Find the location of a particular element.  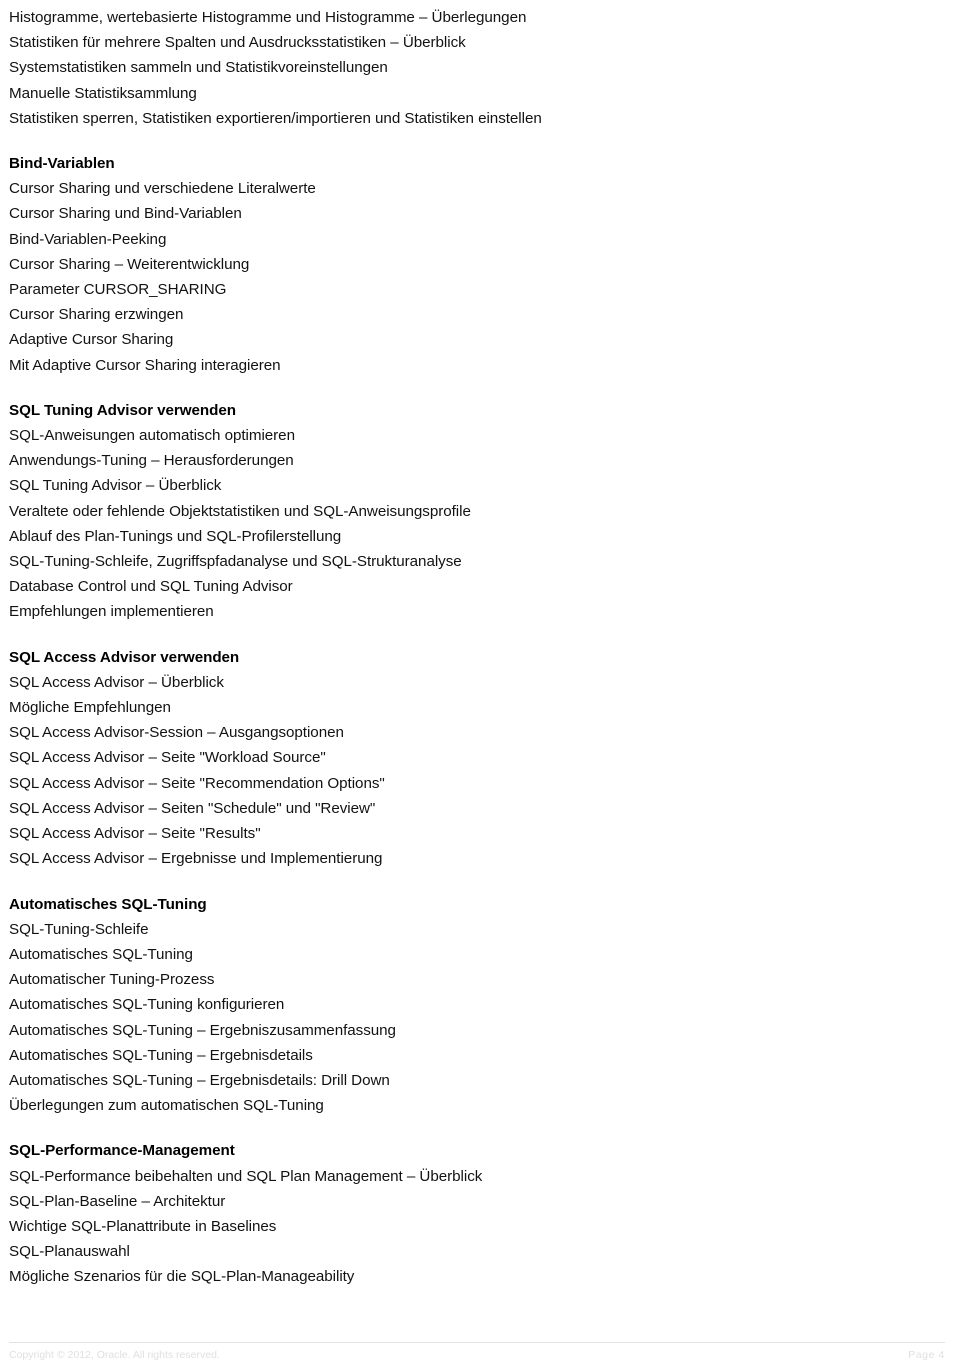

toc-entry: Automatisches SQL-Tuning is located at coordinates (478, 954).